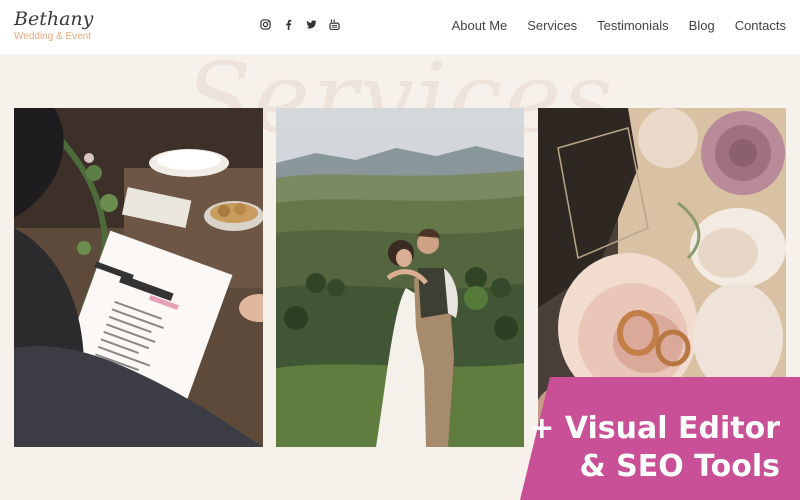 The height and width of the screenshot is (500, 800). What do you see at coordinates (480, 26) in the screenshot?
I see `nav-about-me: About Me` at bounding box center [480, 26].